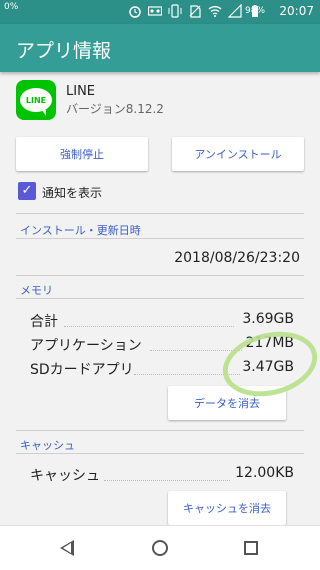 The height and width of the screenshot is (570, 320). I want to click on navigation-bar, so click(160, 547).